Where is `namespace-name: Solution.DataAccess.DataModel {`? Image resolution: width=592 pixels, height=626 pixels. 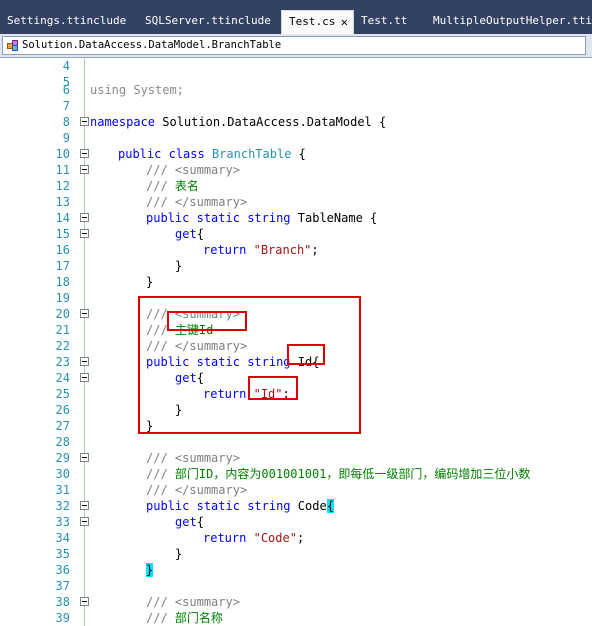
namespace-name: Solution.DataAccess.DataModel { is located at coordinates (271, 122).